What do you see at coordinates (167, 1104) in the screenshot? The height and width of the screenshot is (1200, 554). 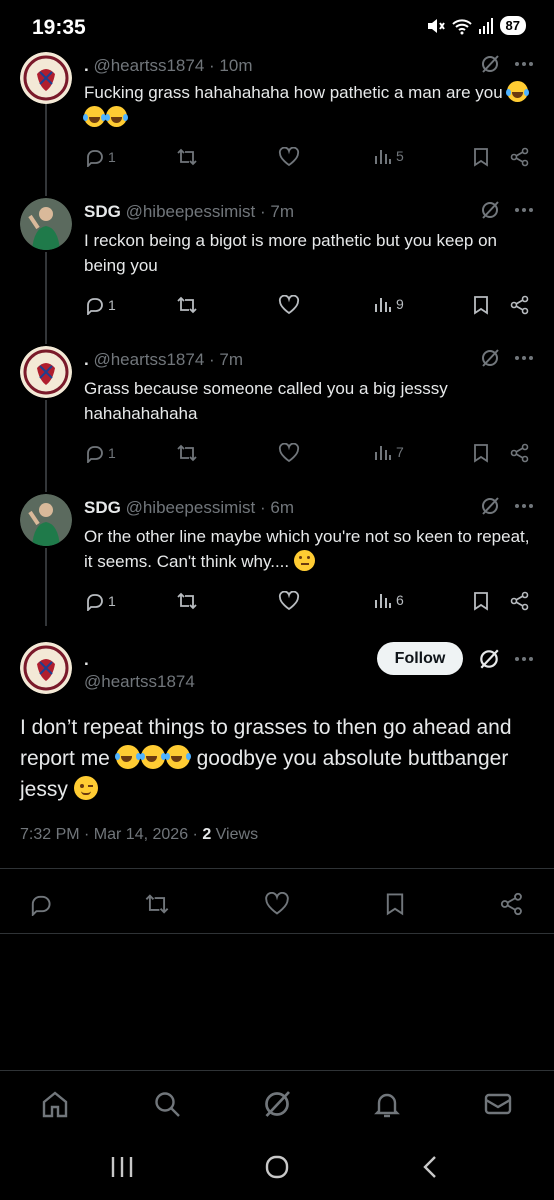 I see `search-icon` at bounding box center [167, 1104].